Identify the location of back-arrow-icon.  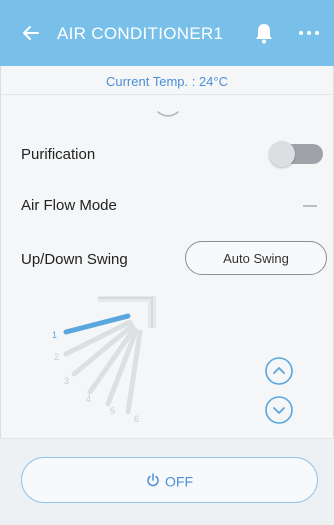
(31, 33).